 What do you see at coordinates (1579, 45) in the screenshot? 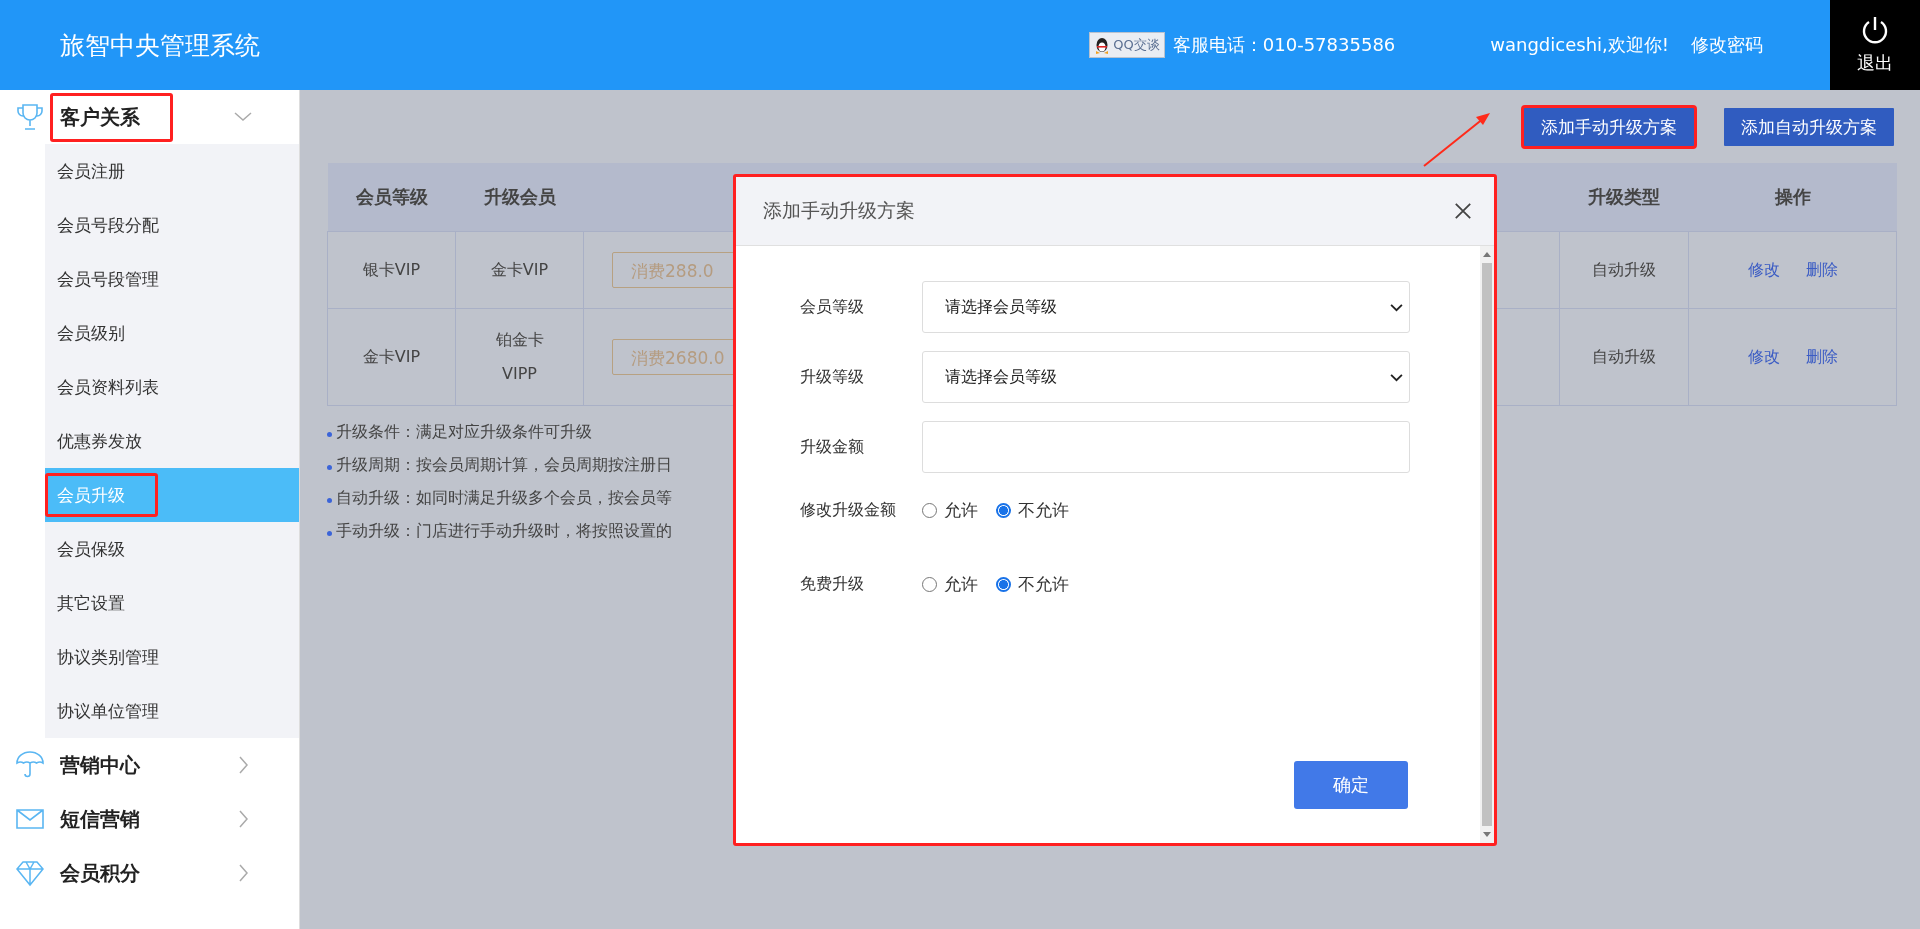
I see `welcome-text: wangdiceshi,欢迎你!` at bounding box center [1579, 45].